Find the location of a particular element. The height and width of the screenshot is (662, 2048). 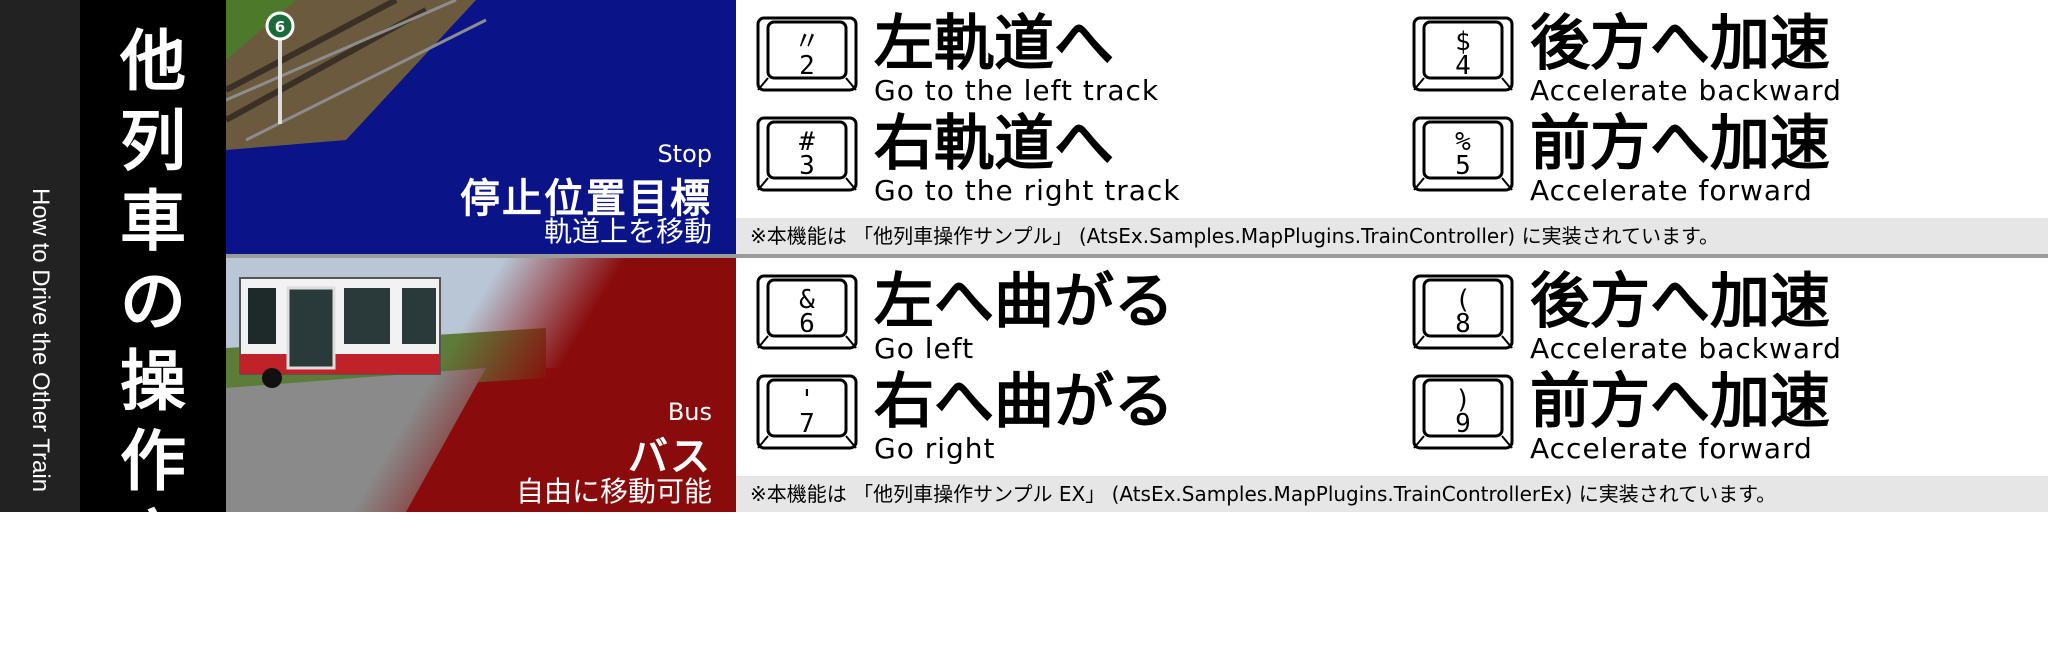

control-accelerate-forward: % 5 前方へ加速 Accelerate forward is located at coordinates (1712, 157).